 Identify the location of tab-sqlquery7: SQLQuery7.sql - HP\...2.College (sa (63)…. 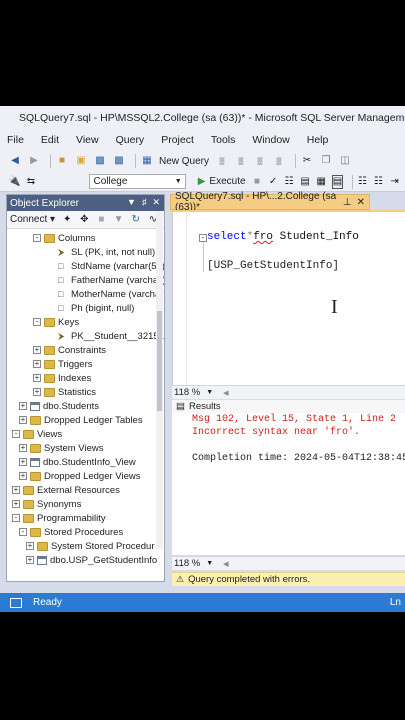
(270, 202).